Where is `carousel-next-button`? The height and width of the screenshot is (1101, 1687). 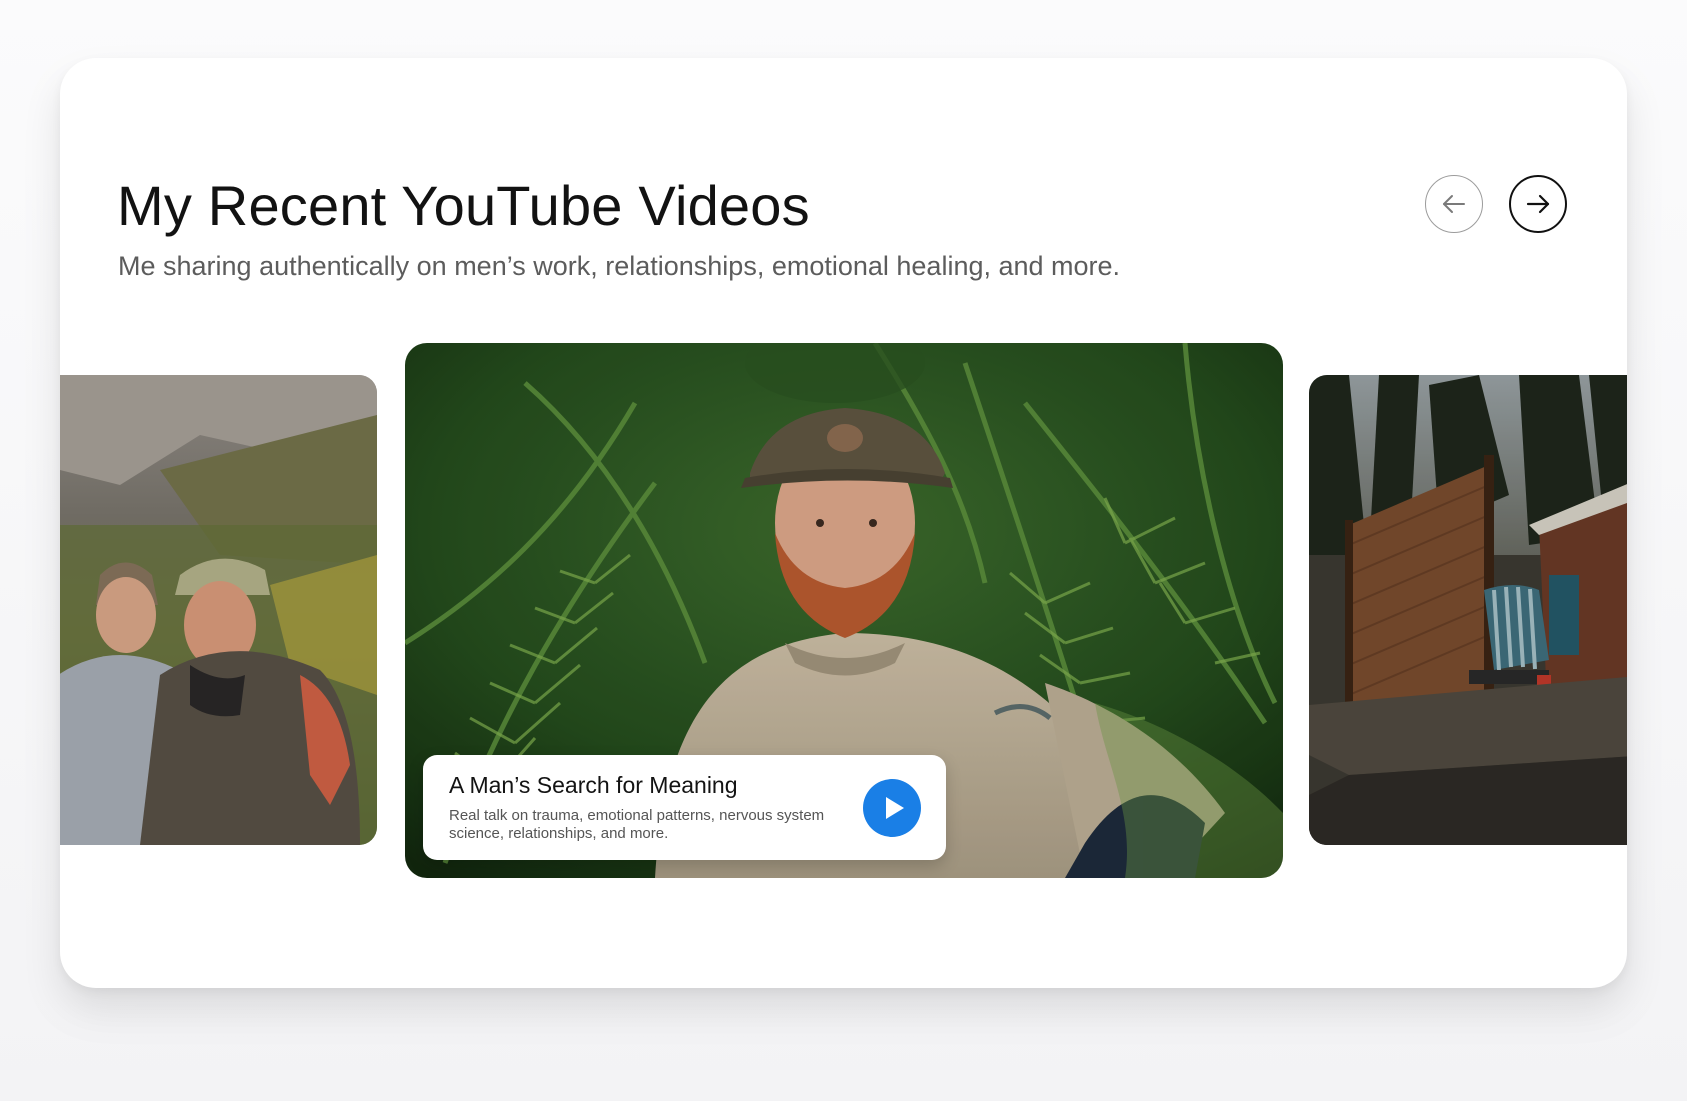 carousel-next-button is located at coordinates (1538, 204).